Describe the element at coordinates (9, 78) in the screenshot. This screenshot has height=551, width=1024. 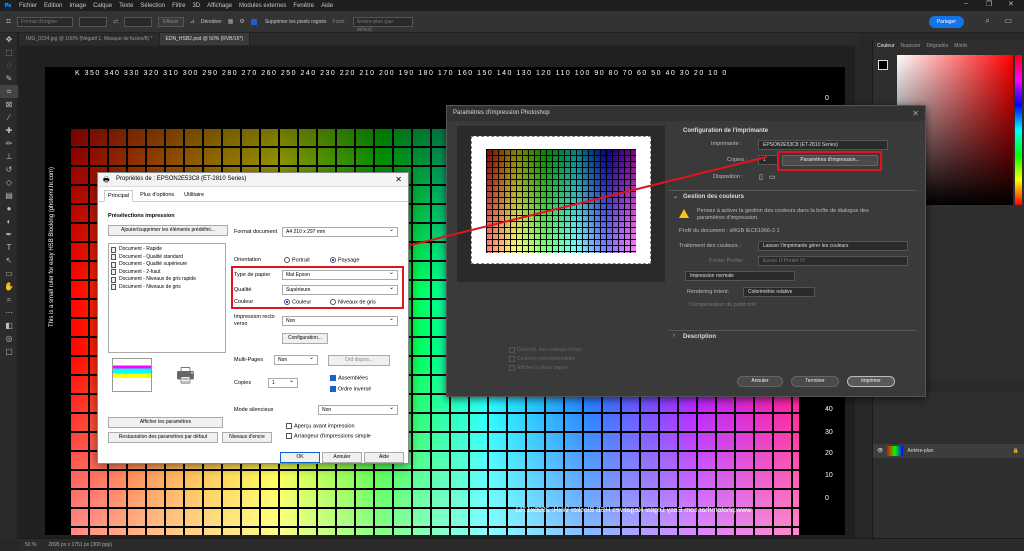
I see `quick-select-tool-icon: ✎` at that location.